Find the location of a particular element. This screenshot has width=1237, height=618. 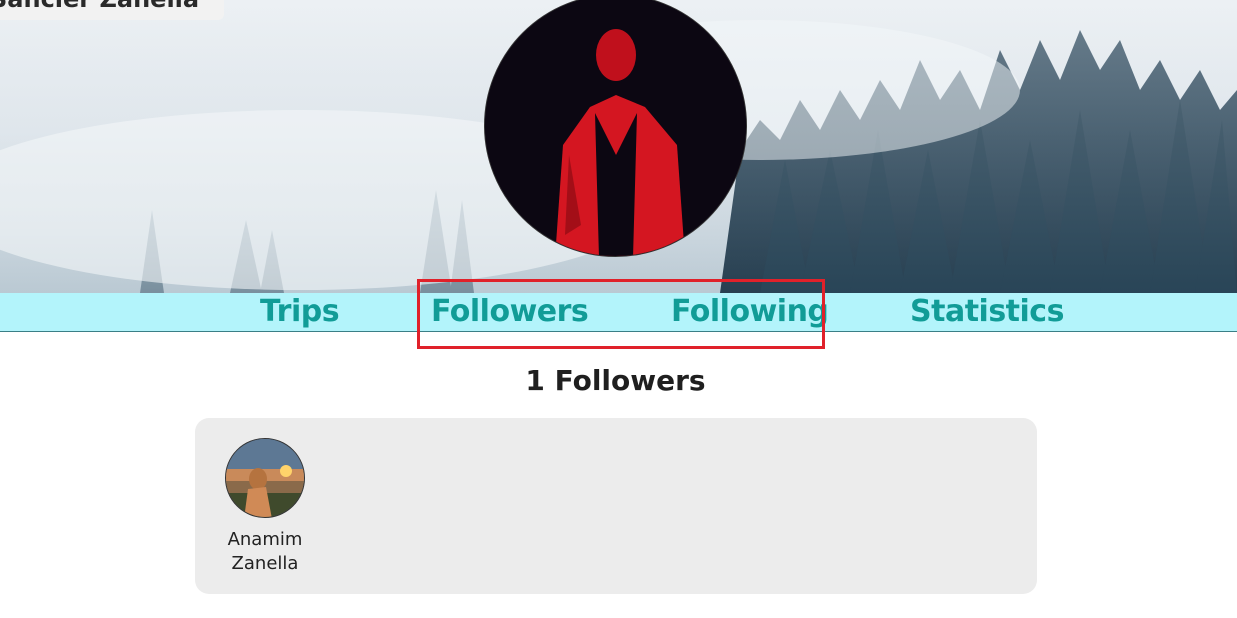

profile-photo is located at coordinates (615, 128).